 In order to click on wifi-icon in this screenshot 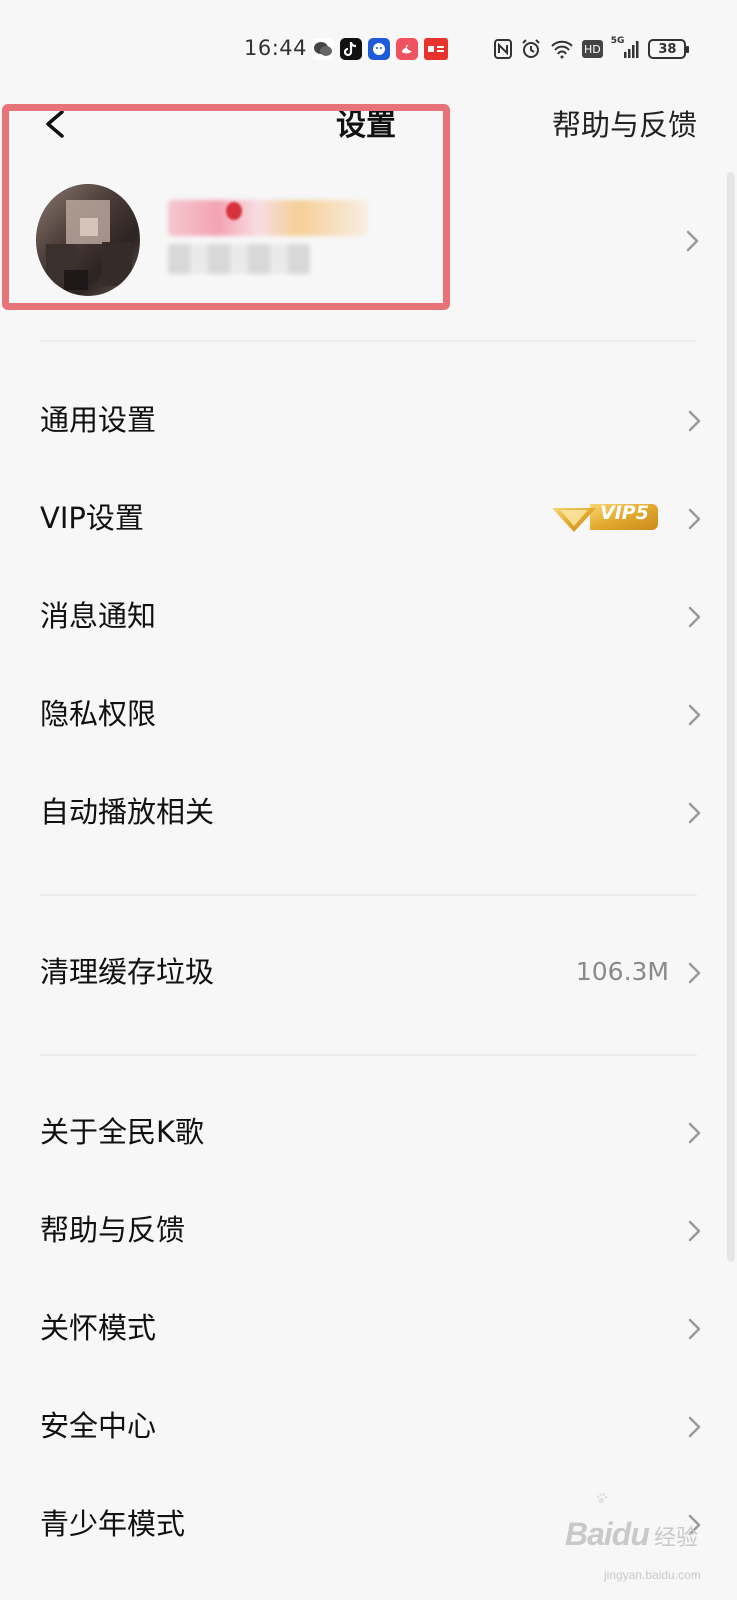, I will do `click(562, 49)`.